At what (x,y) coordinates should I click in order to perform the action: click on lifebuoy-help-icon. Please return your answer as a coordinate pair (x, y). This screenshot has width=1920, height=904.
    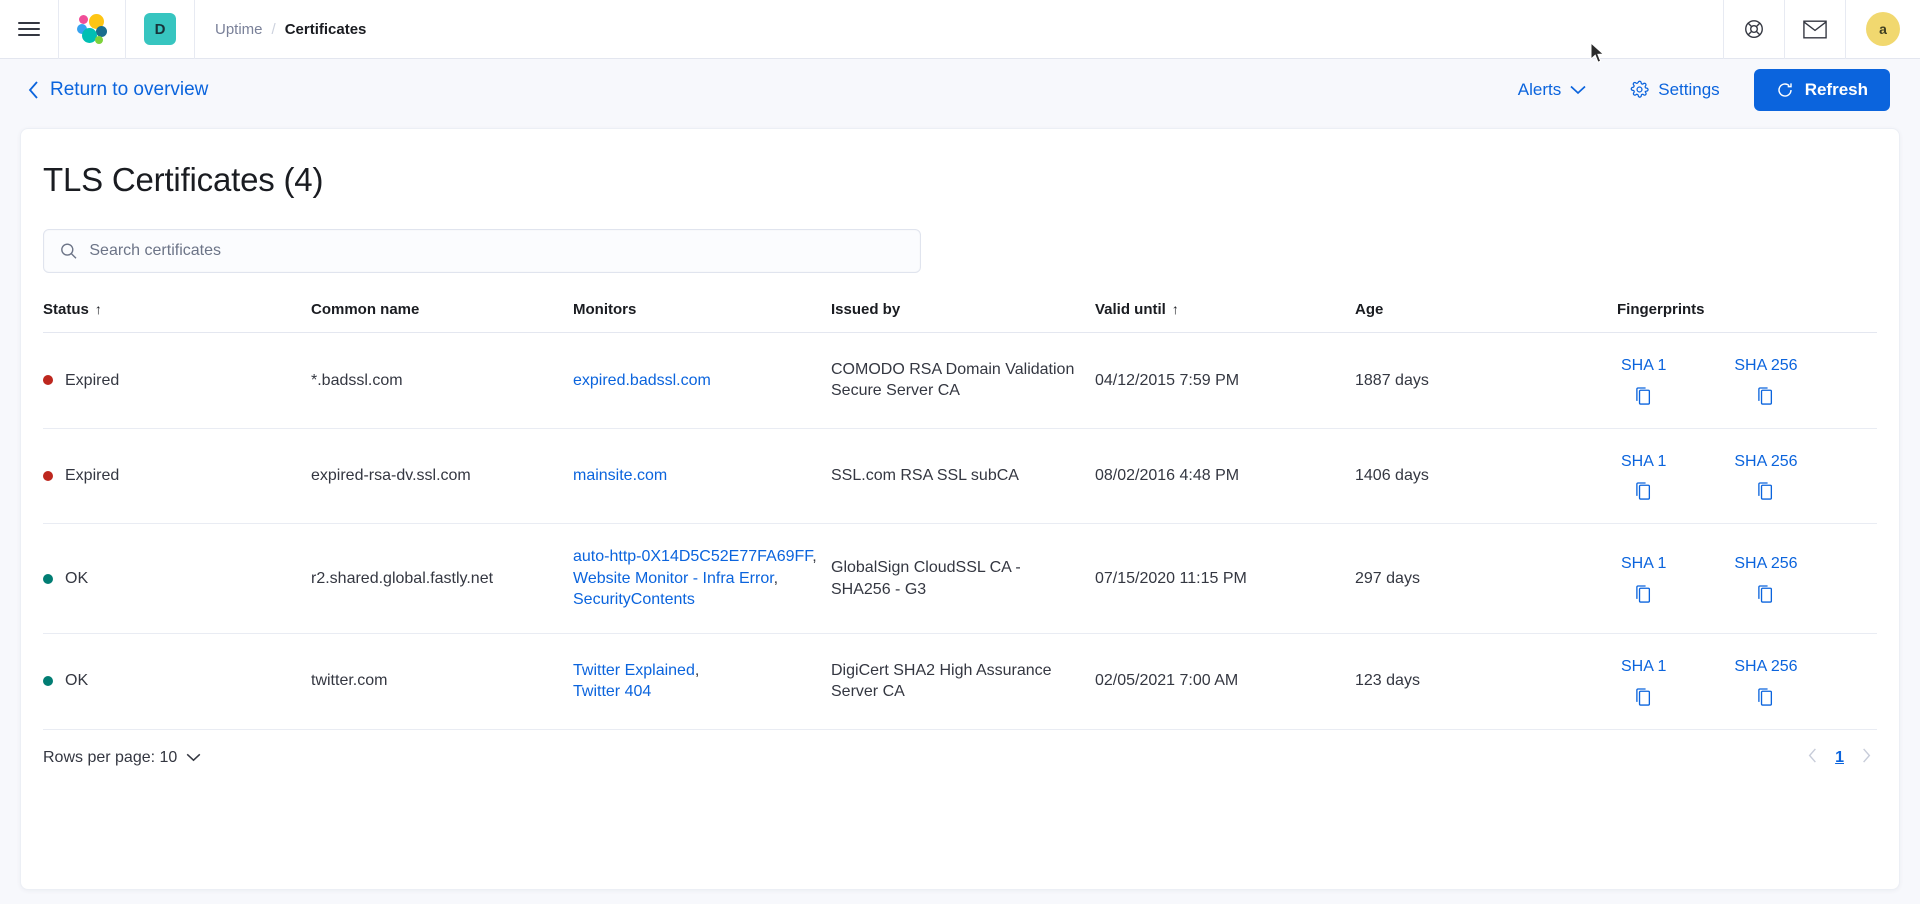
    Looking at the image, I should click on (1754, 29).